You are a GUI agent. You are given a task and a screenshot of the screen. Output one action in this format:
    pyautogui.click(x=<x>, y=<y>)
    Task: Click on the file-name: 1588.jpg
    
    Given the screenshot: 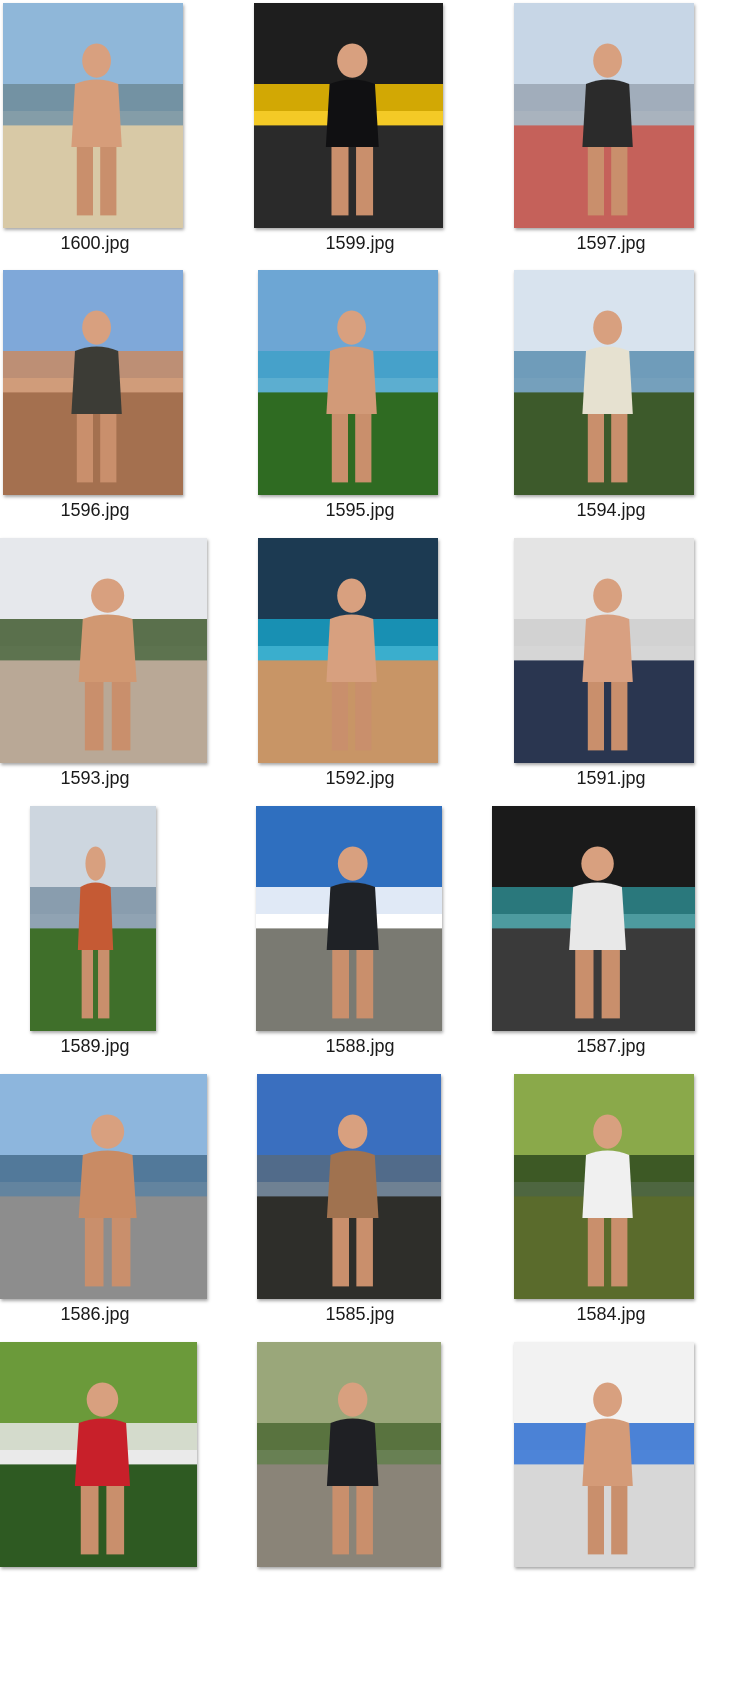 What is the action you would take?
    pyautogui.click(x=360, y=1046)
    